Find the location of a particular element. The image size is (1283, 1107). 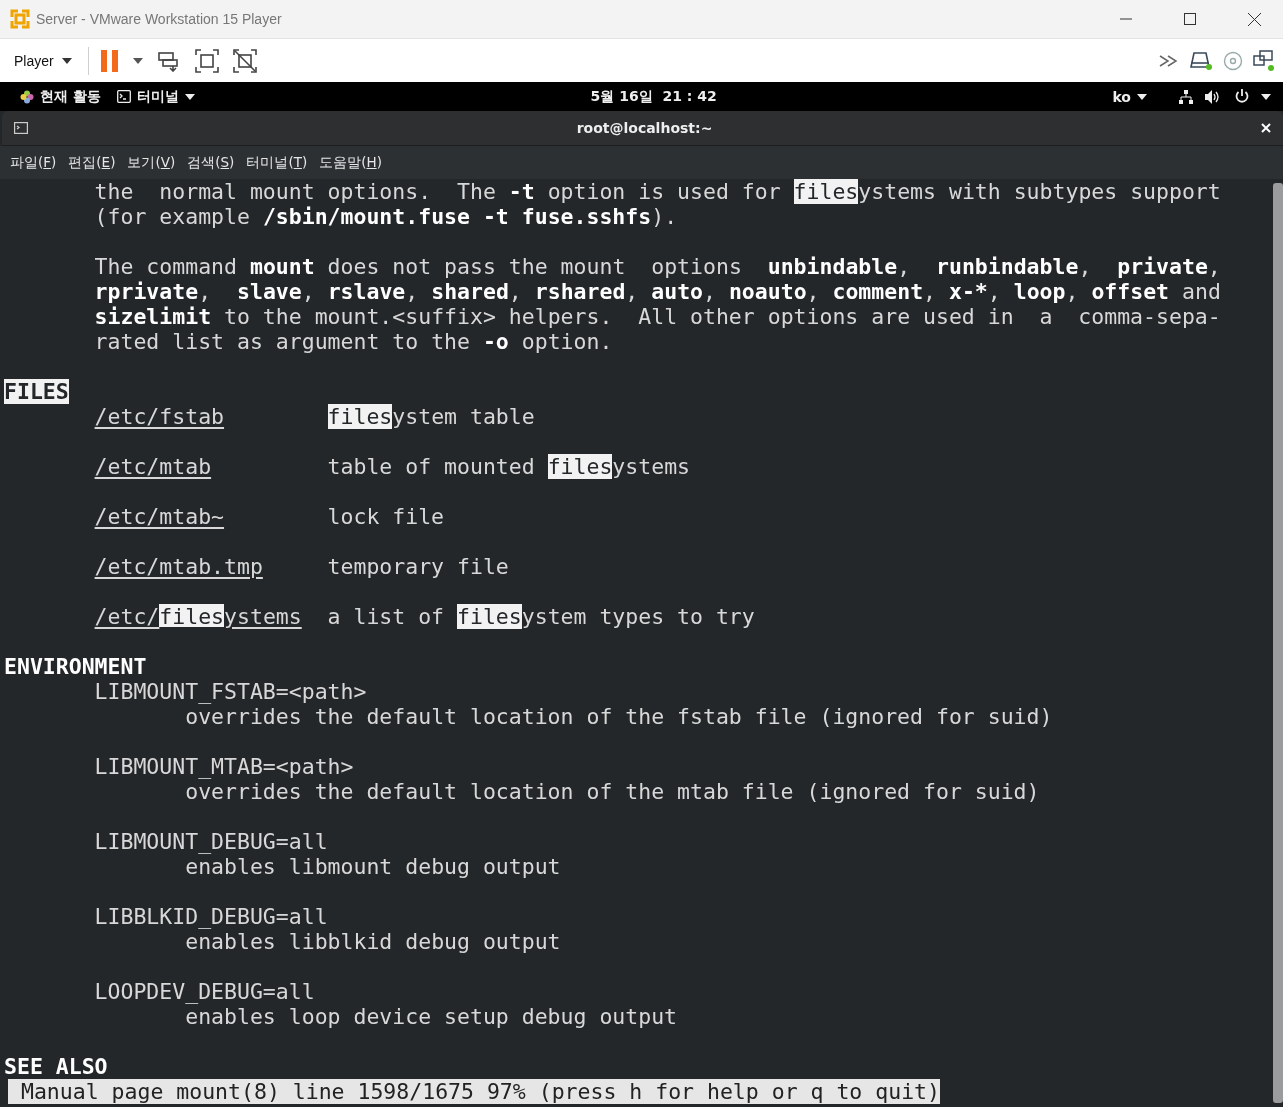

file-description: a list of filesystem types to try is located at coordinates (541, 616).